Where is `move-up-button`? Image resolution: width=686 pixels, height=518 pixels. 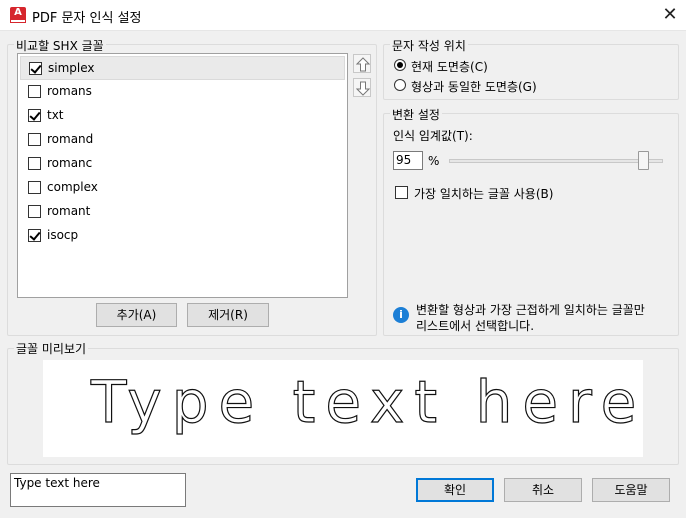
move-up-button is located at coordinates (362, 63).